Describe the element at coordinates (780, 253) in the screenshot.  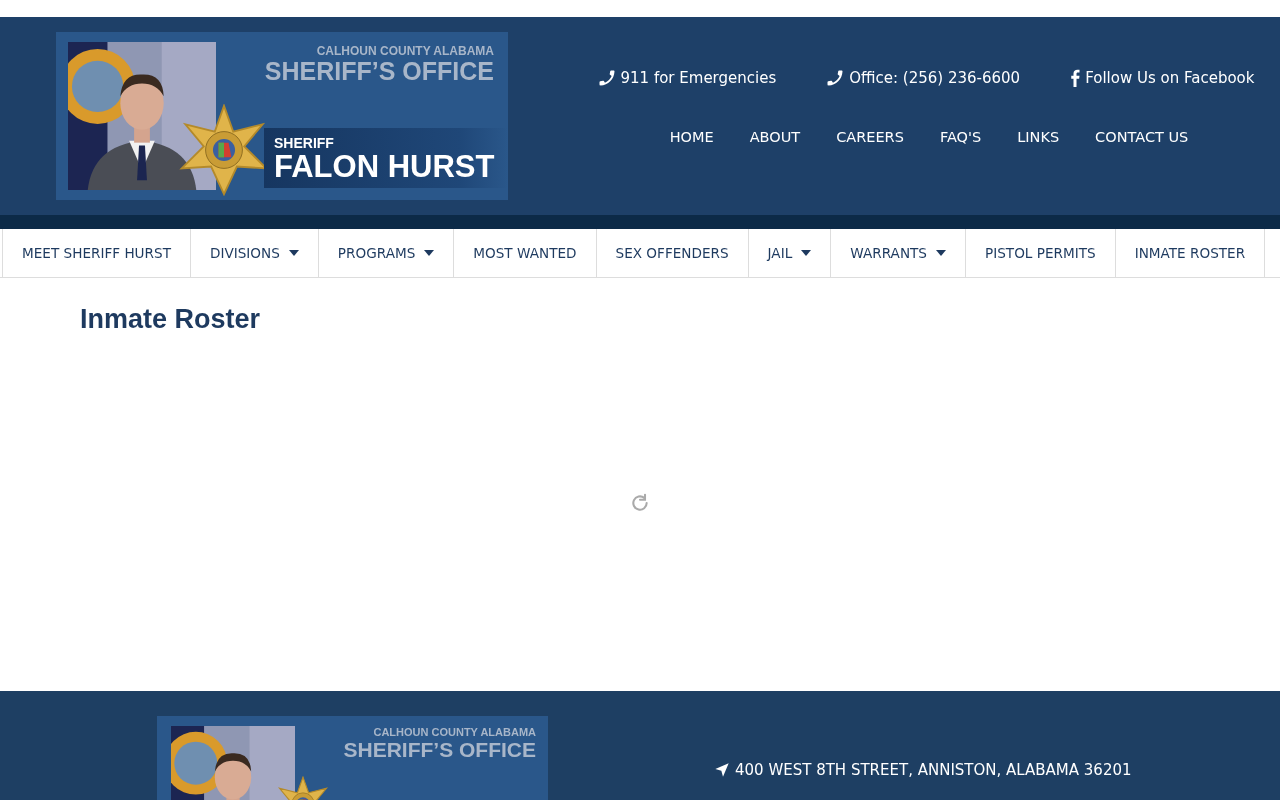
I see `nav-label: JAIL` at that location.